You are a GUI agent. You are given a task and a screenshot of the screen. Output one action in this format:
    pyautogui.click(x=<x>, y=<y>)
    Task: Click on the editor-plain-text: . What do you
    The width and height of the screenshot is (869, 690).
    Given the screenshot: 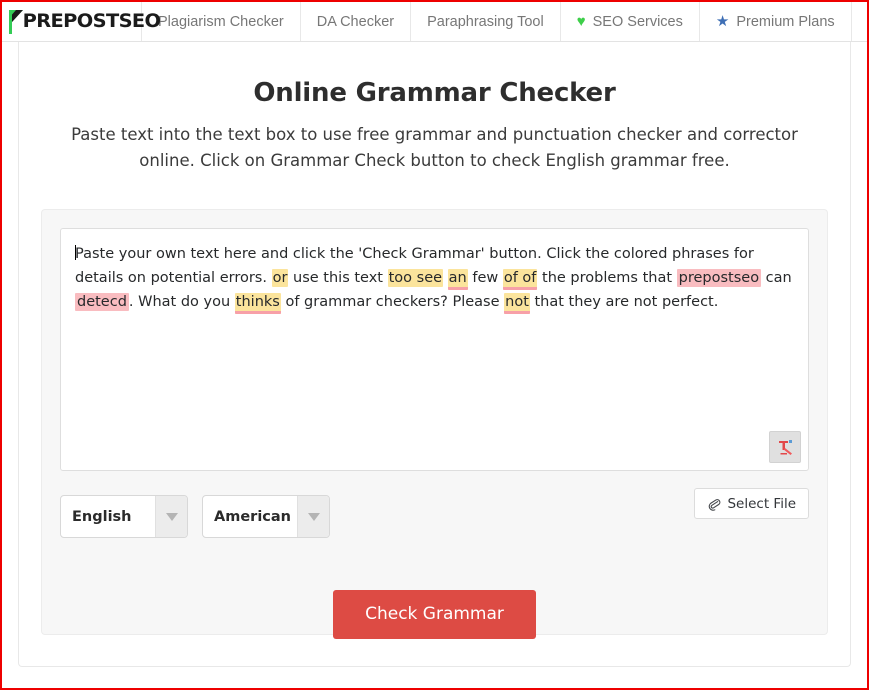 What is the action you would take?
    pyautogui.click(x=181, y=302)
    